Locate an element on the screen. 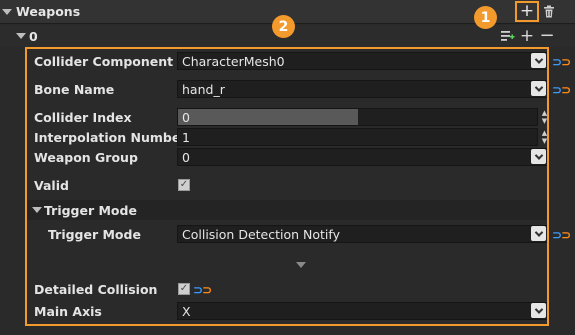 The width and height of the screenshot is (575, 335). add-component-icon is located at coordinates (508, 35).